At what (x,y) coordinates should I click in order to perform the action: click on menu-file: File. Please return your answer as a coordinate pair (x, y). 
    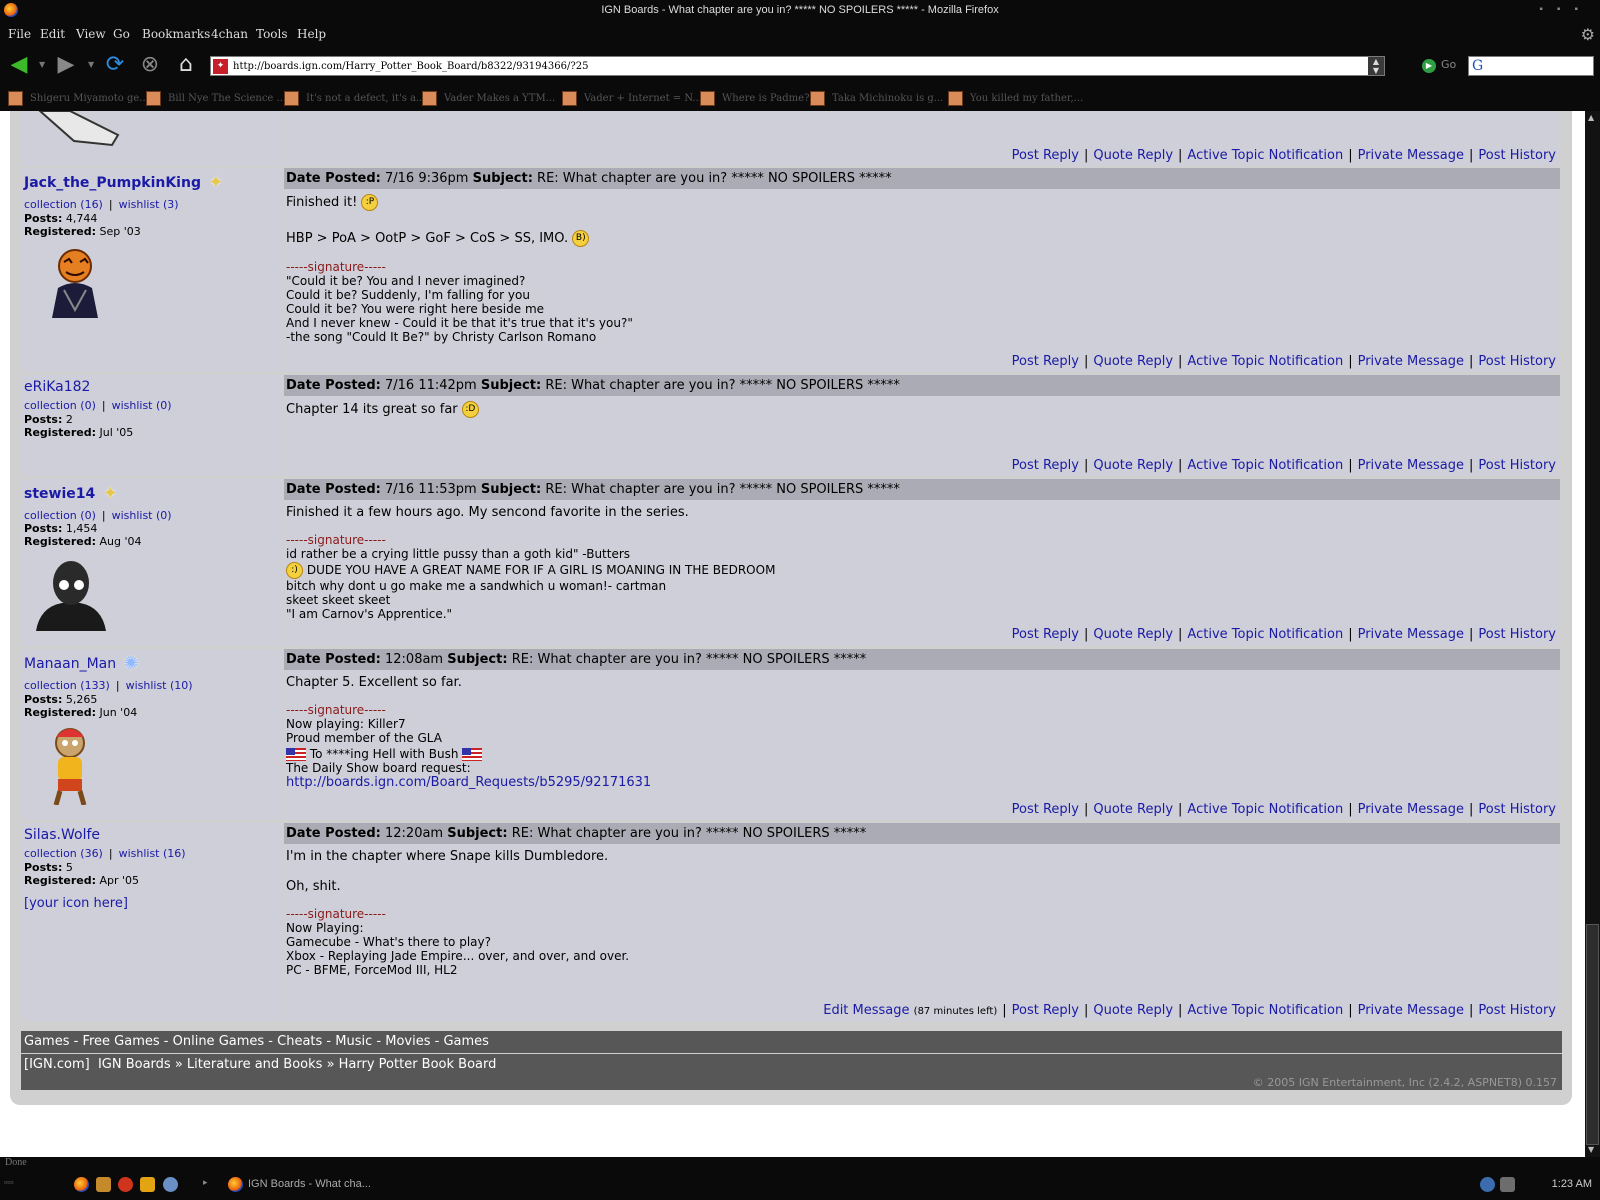
    Looking at the image, I should click on (19, 34).